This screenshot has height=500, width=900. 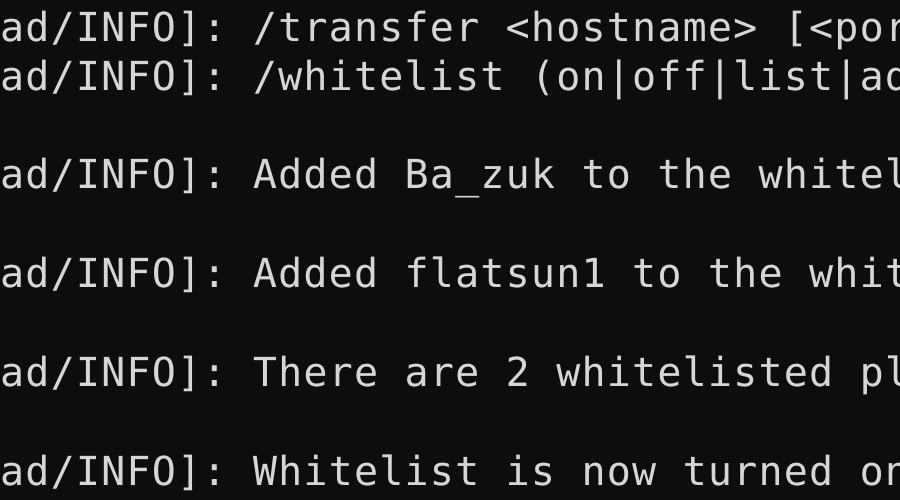 What do you see at coordinates (450, 472) in the screenshot?
I see `log-line: ad/INFO]: Whitelist is now turned on` at bounding box center [450, 472].